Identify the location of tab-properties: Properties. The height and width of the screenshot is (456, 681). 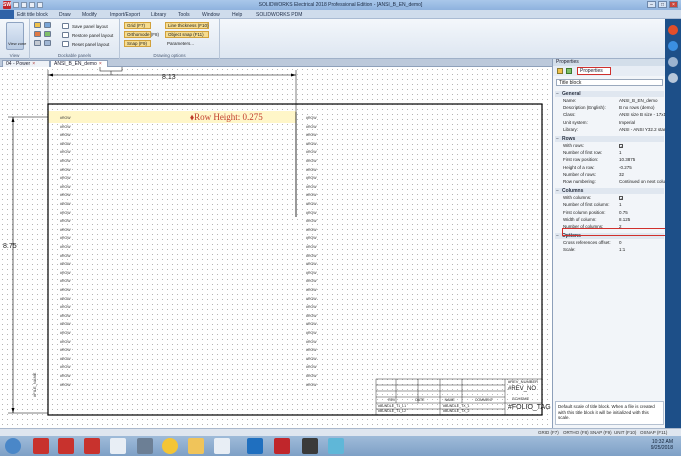
(594, 71).